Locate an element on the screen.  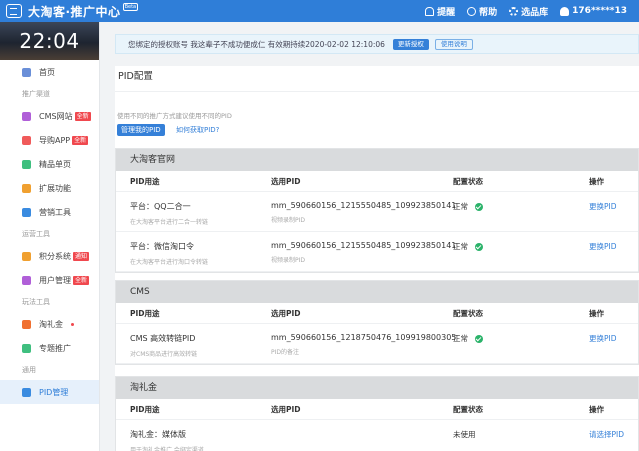
pid-cell is located at coordinates (362, 435).